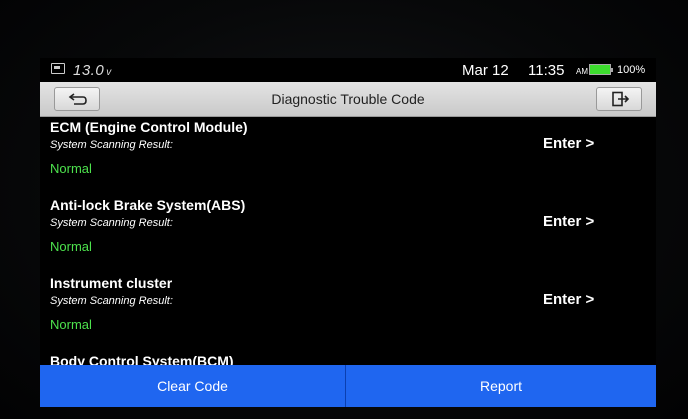  What do you see at coordinates (142, 359) in the screenshot?
I see `system-name: Body Control System(BCM)` at bounding box center [142, 359].